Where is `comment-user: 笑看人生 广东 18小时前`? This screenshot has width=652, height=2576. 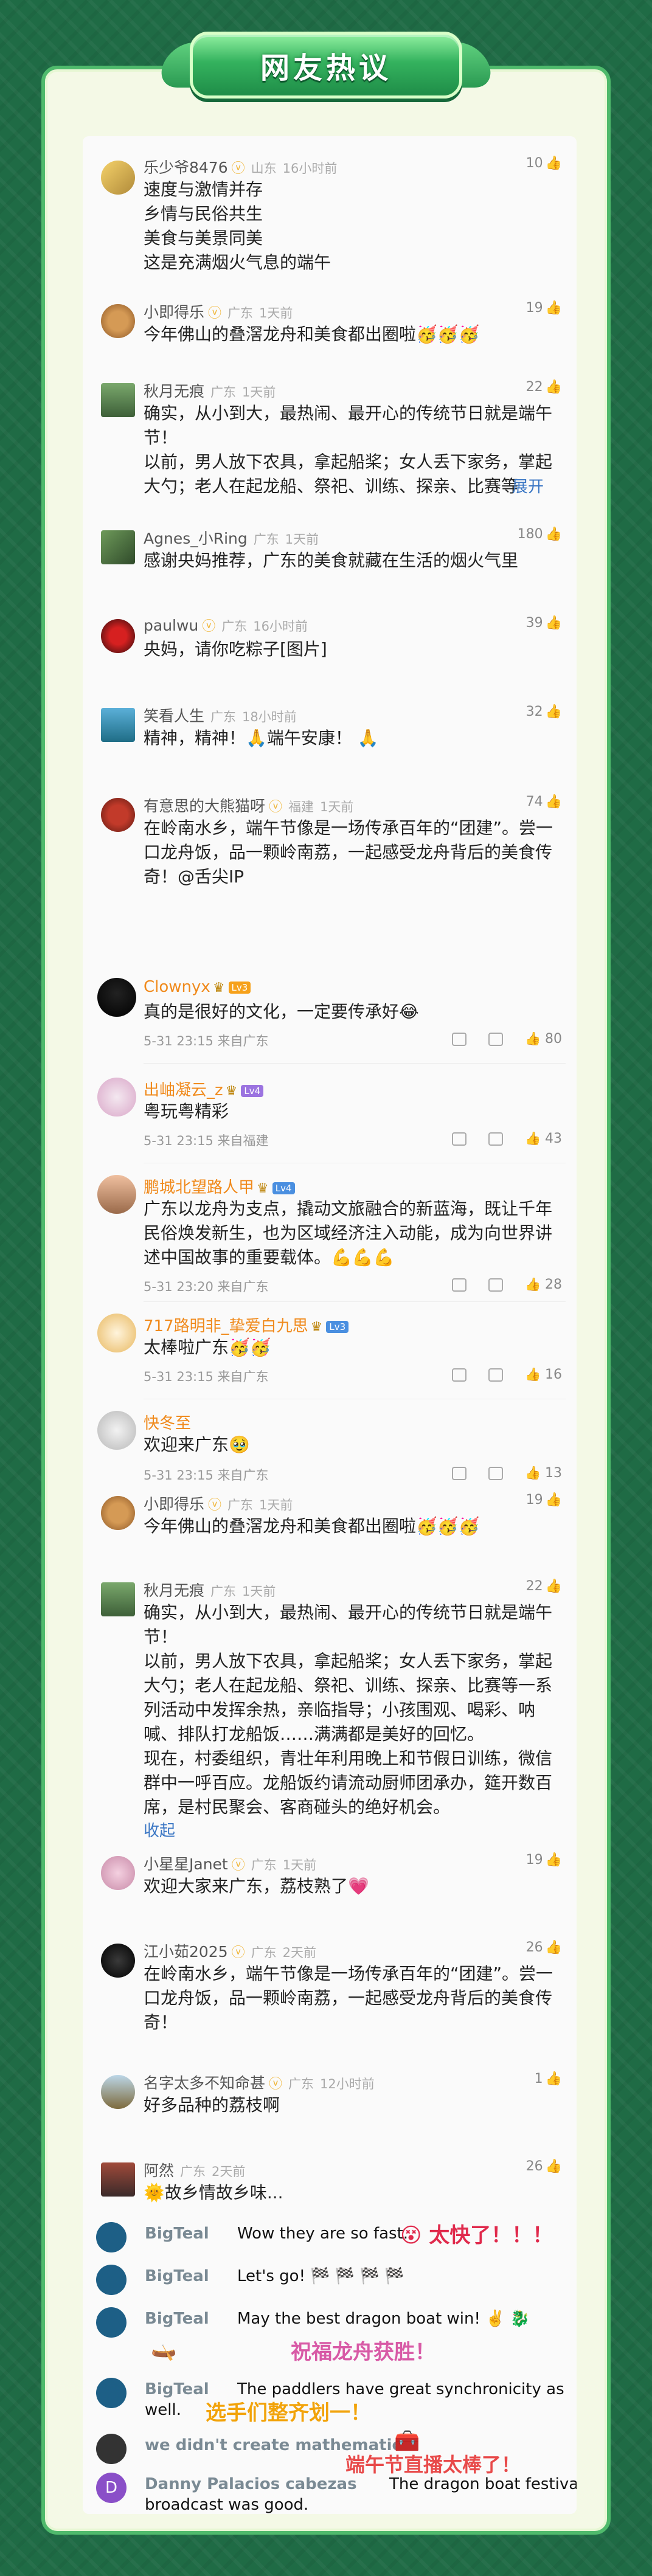 comment-user: 笑看人生 广东 18小时前 is located at coordinates (221, 715).